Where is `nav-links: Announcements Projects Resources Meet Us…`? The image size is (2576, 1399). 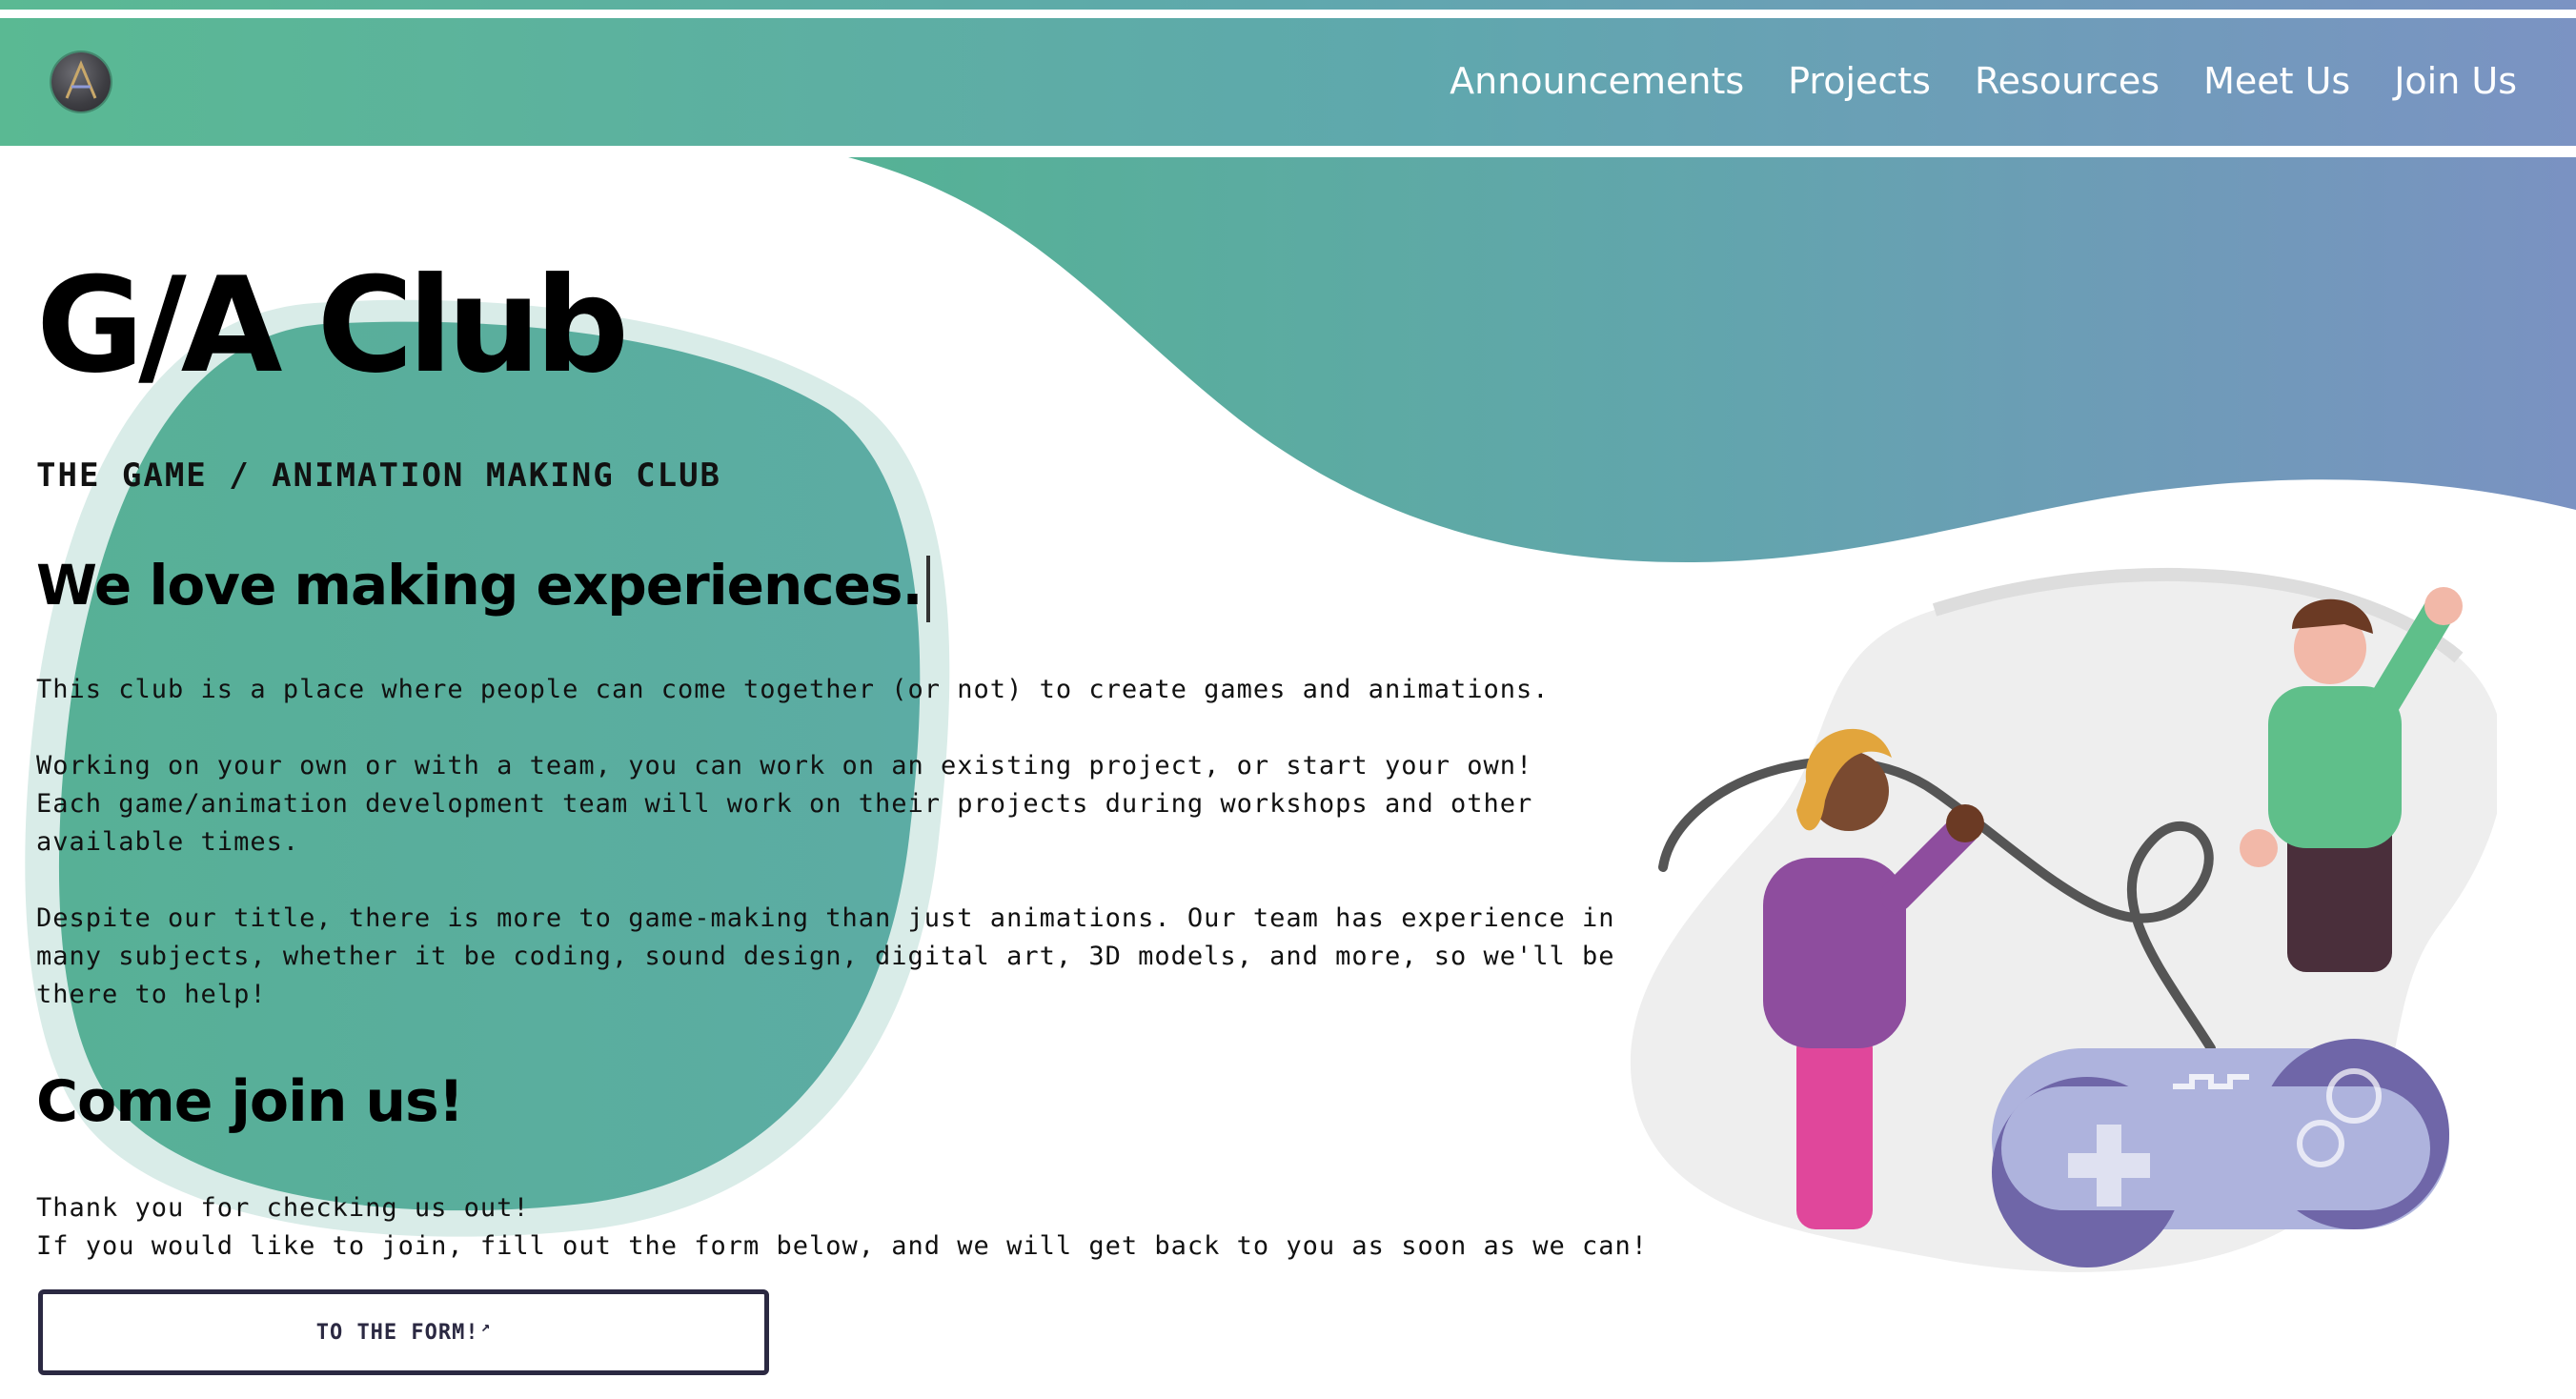 nav-links: Announcements Projects Resources Meet Us… is located at coordinates (1983, 81).